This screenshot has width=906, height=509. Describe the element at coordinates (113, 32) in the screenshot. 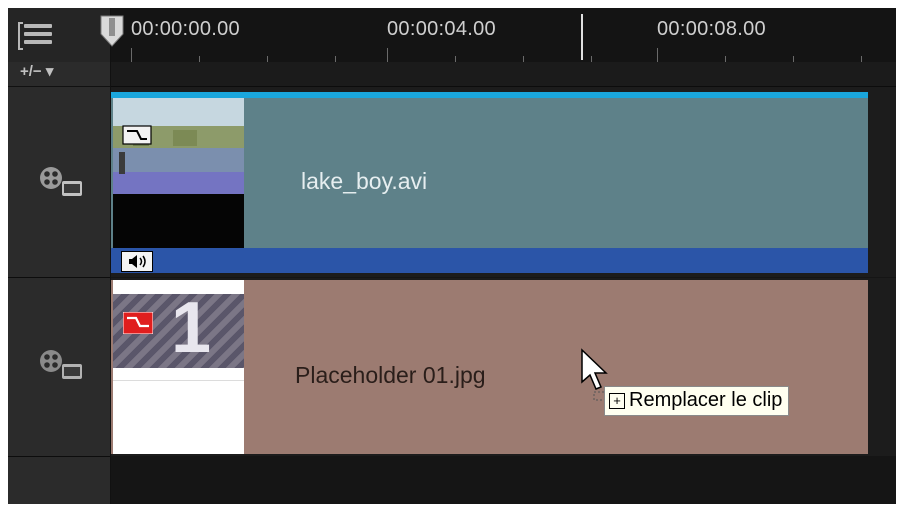

I see `playhead-handle-icon` at that location.